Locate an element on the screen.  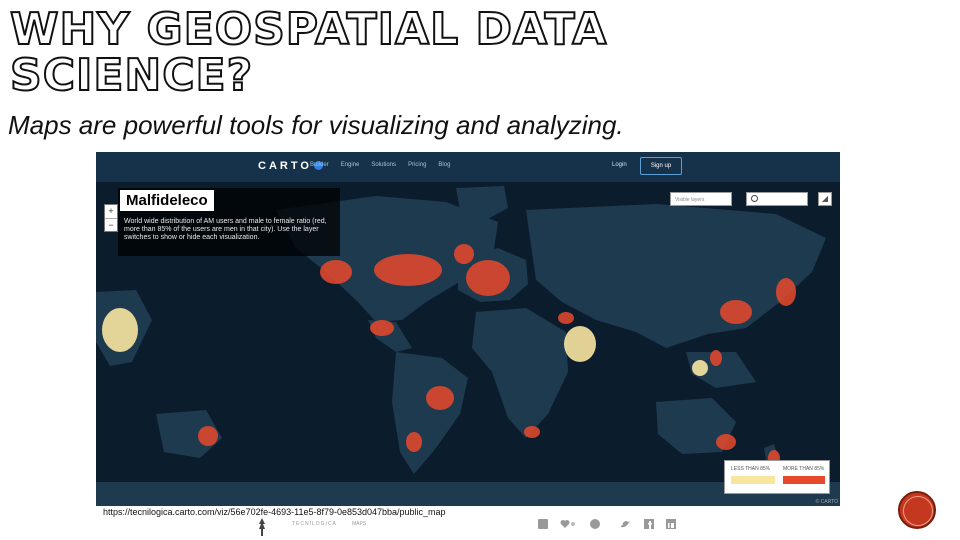
rss-icon is located at coordinates (543, 524).